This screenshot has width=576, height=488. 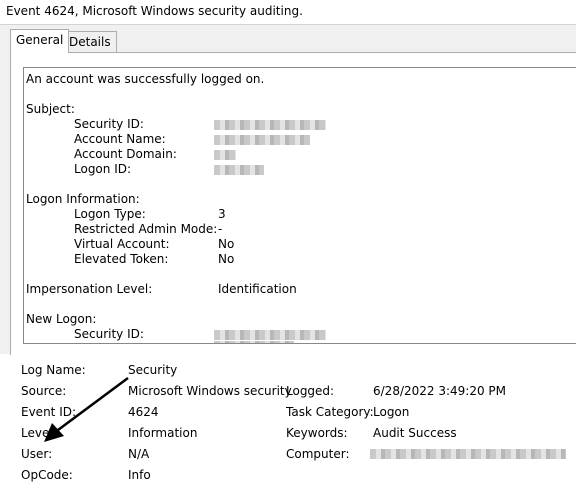 I want to click on logged-value: 6/28/2022 3:49:20 PM, so click(x=440, y=391).